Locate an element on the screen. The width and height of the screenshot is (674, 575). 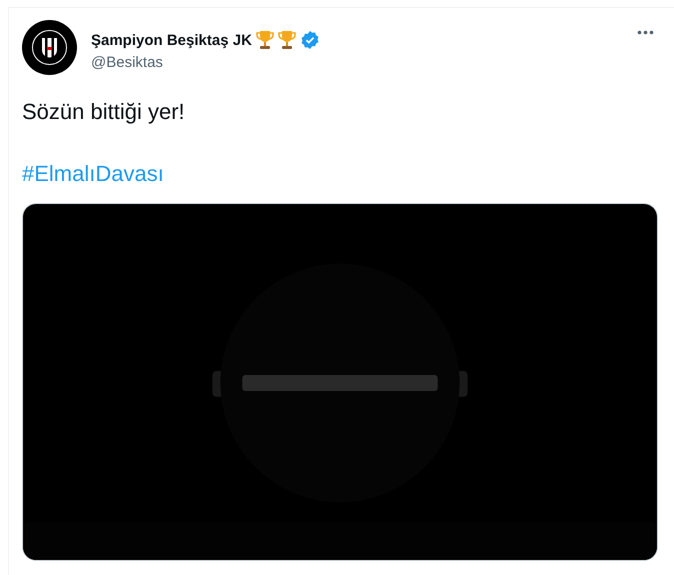
tweet-text: Sözün bittiği yer! is located at coordinates (104, 112).